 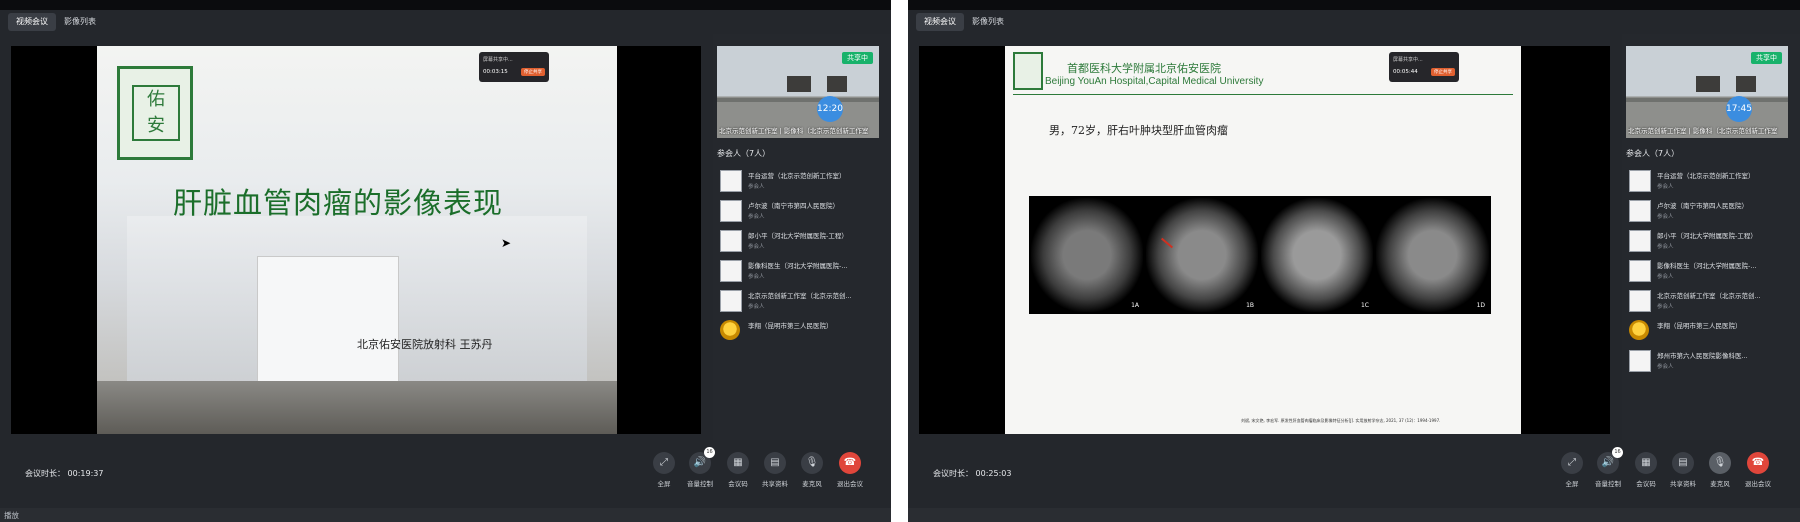 What do you see at coordinates (445, 5) in the screenshot?
I see `title-bar` at bounding box center [445, 5].